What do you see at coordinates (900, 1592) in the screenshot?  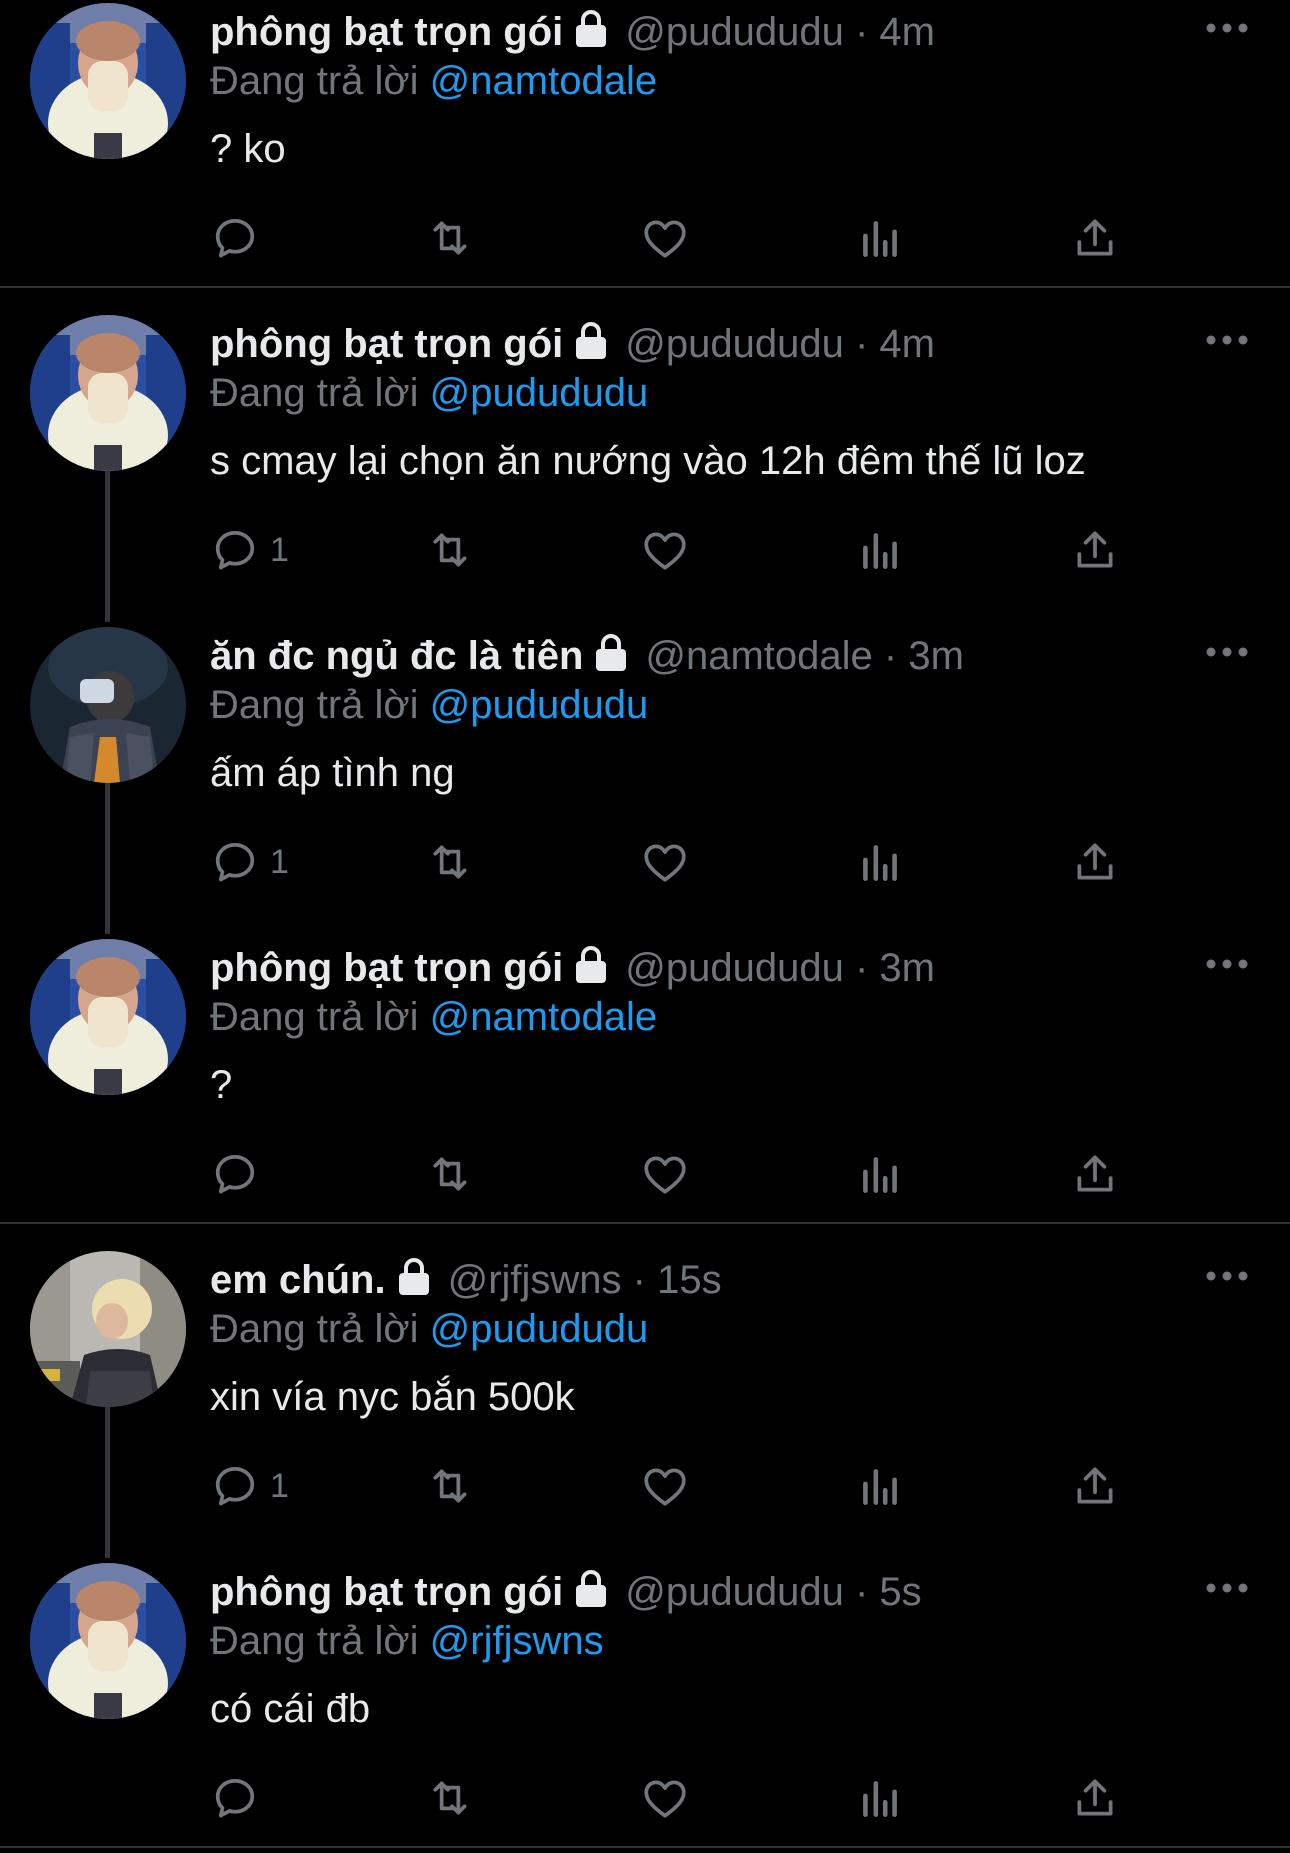 I see `timestamp: 5s` at bounding box center [900, 1592].